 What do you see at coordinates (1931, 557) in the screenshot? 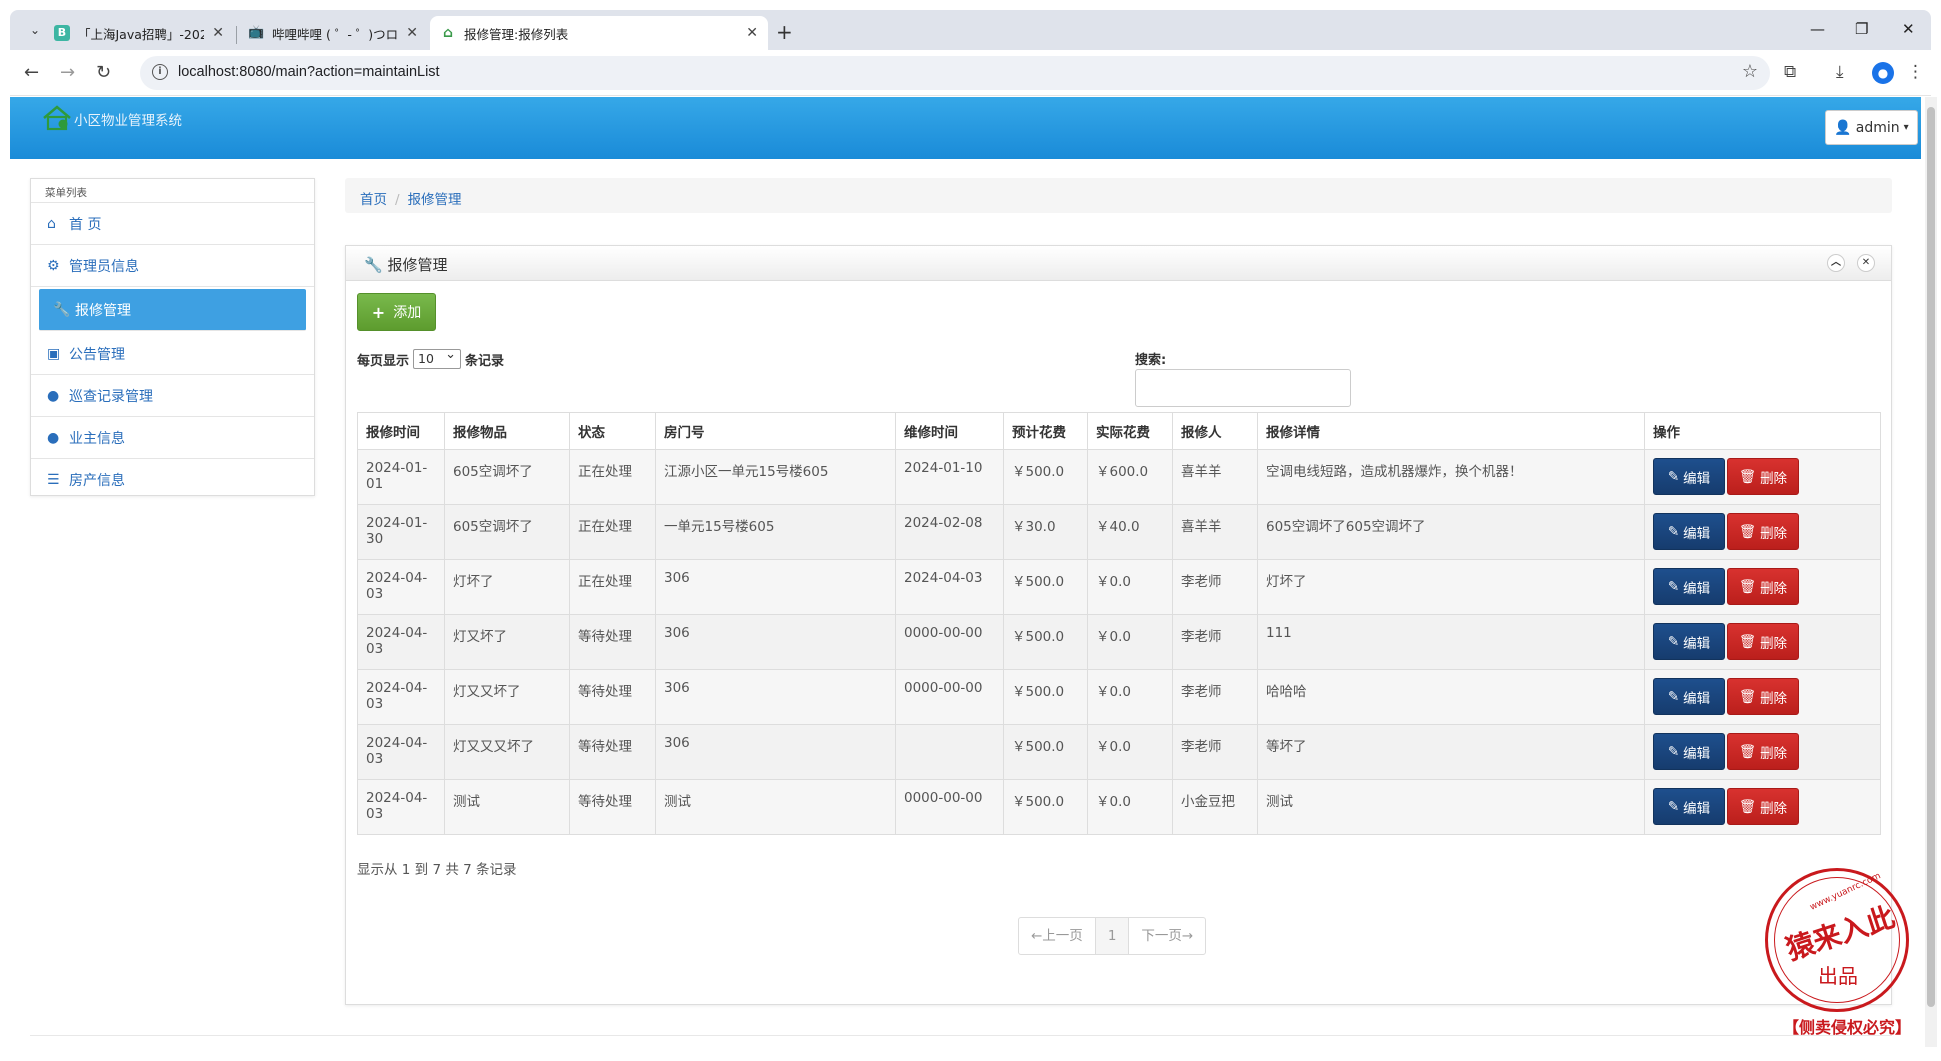
I see `scrollbar-thumb` at bounding box center [1931, 557].